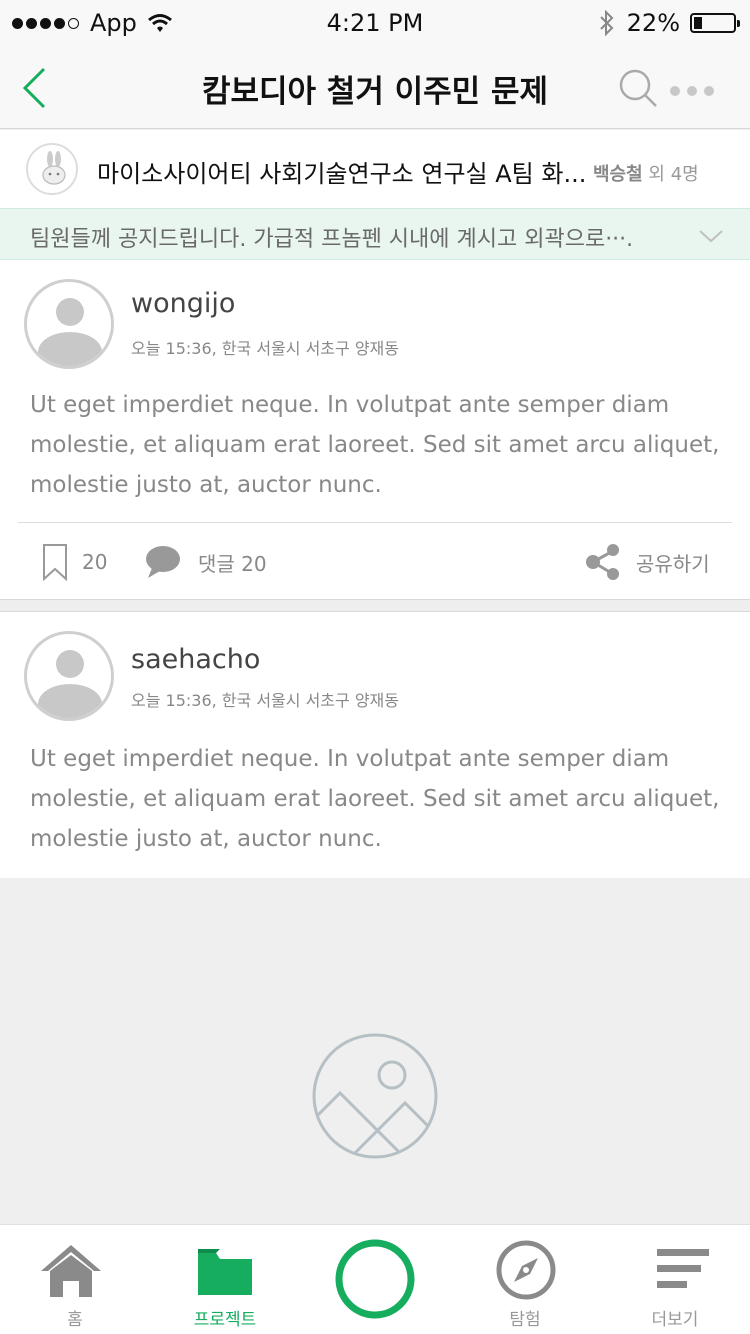 Image resolution: width=750 pixels, height=1334 pixels. What do you see at coordinates (683, 1268) in the screenshot?
I see `menu-icon` at bounding box center [683, 1268].